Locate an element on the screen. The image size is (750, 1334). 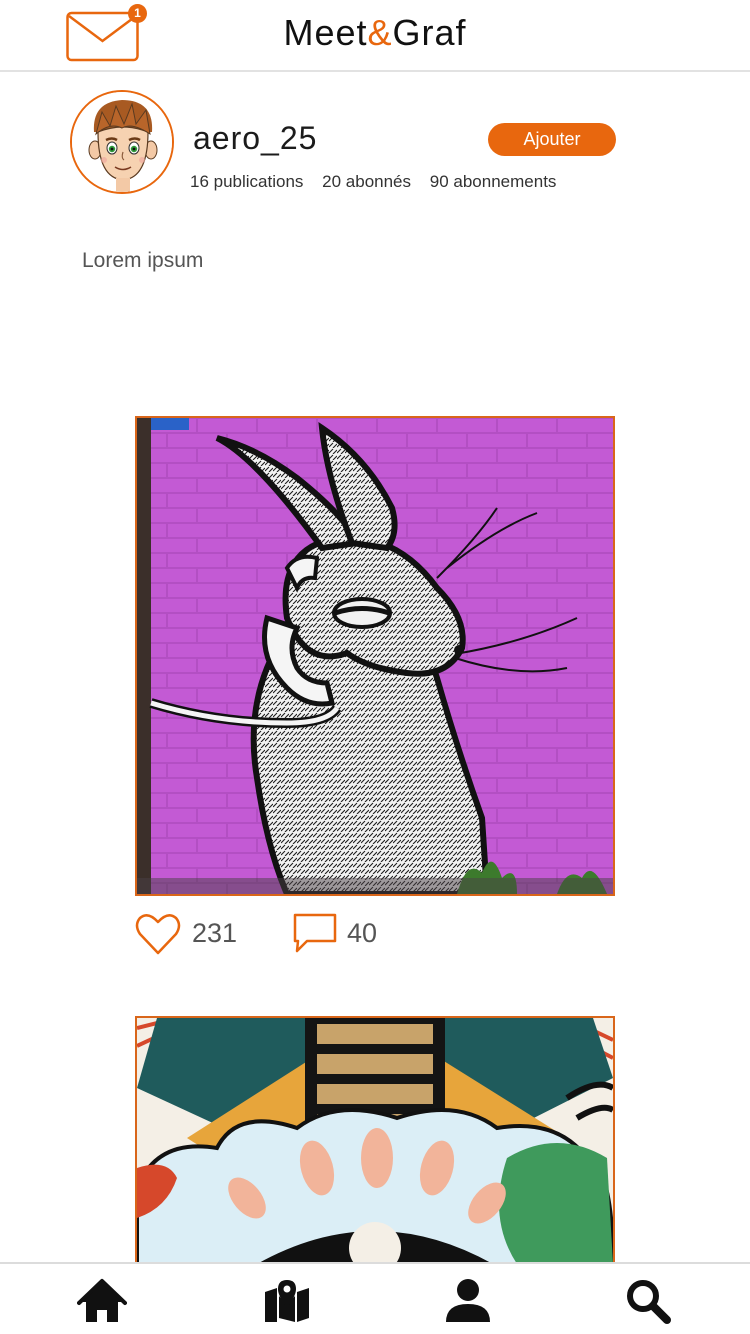
avatar is located at coordinates (122, 142).